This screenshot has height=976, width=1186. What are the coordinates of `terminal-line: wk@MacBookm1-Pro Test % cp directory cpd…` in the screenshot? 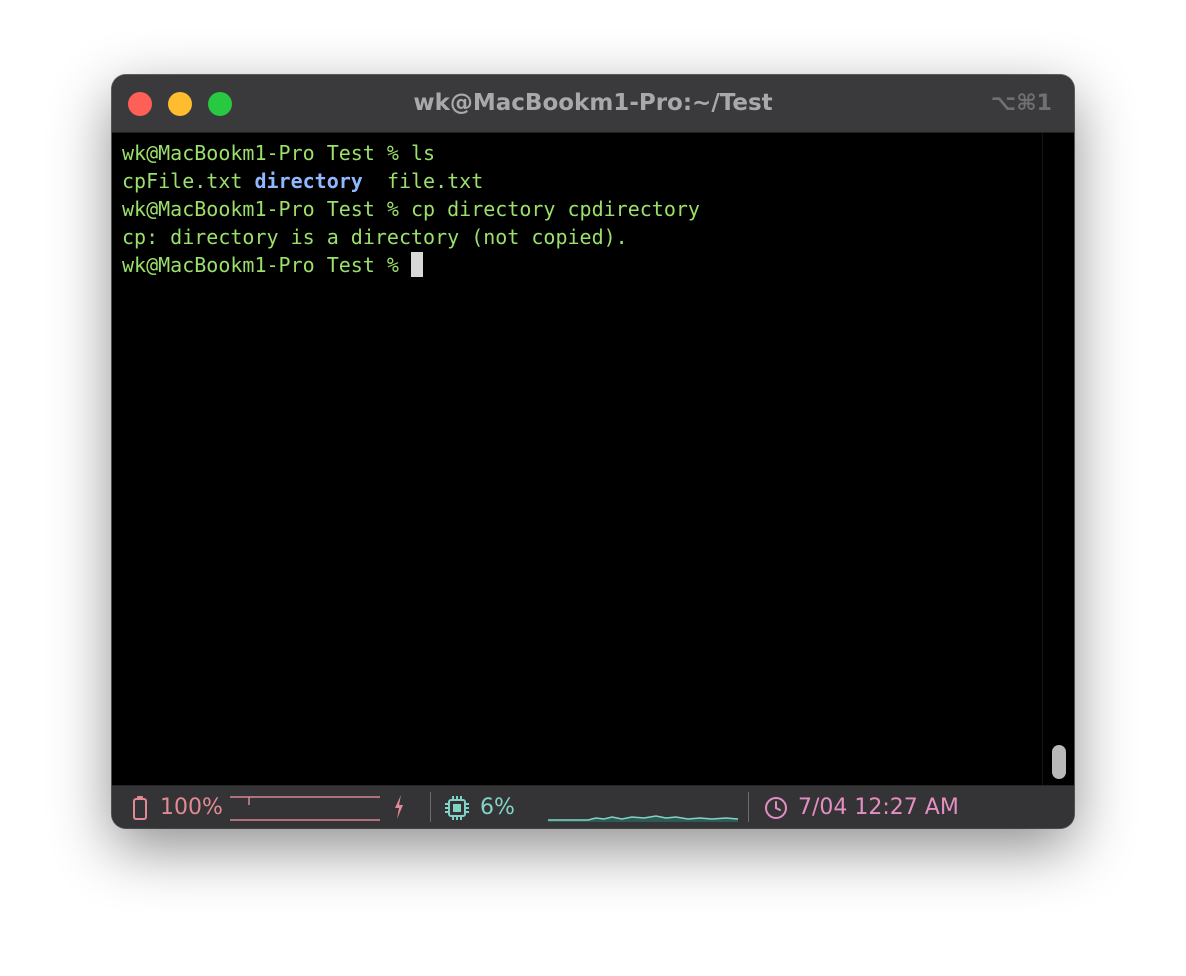 It's located at (577, 209).